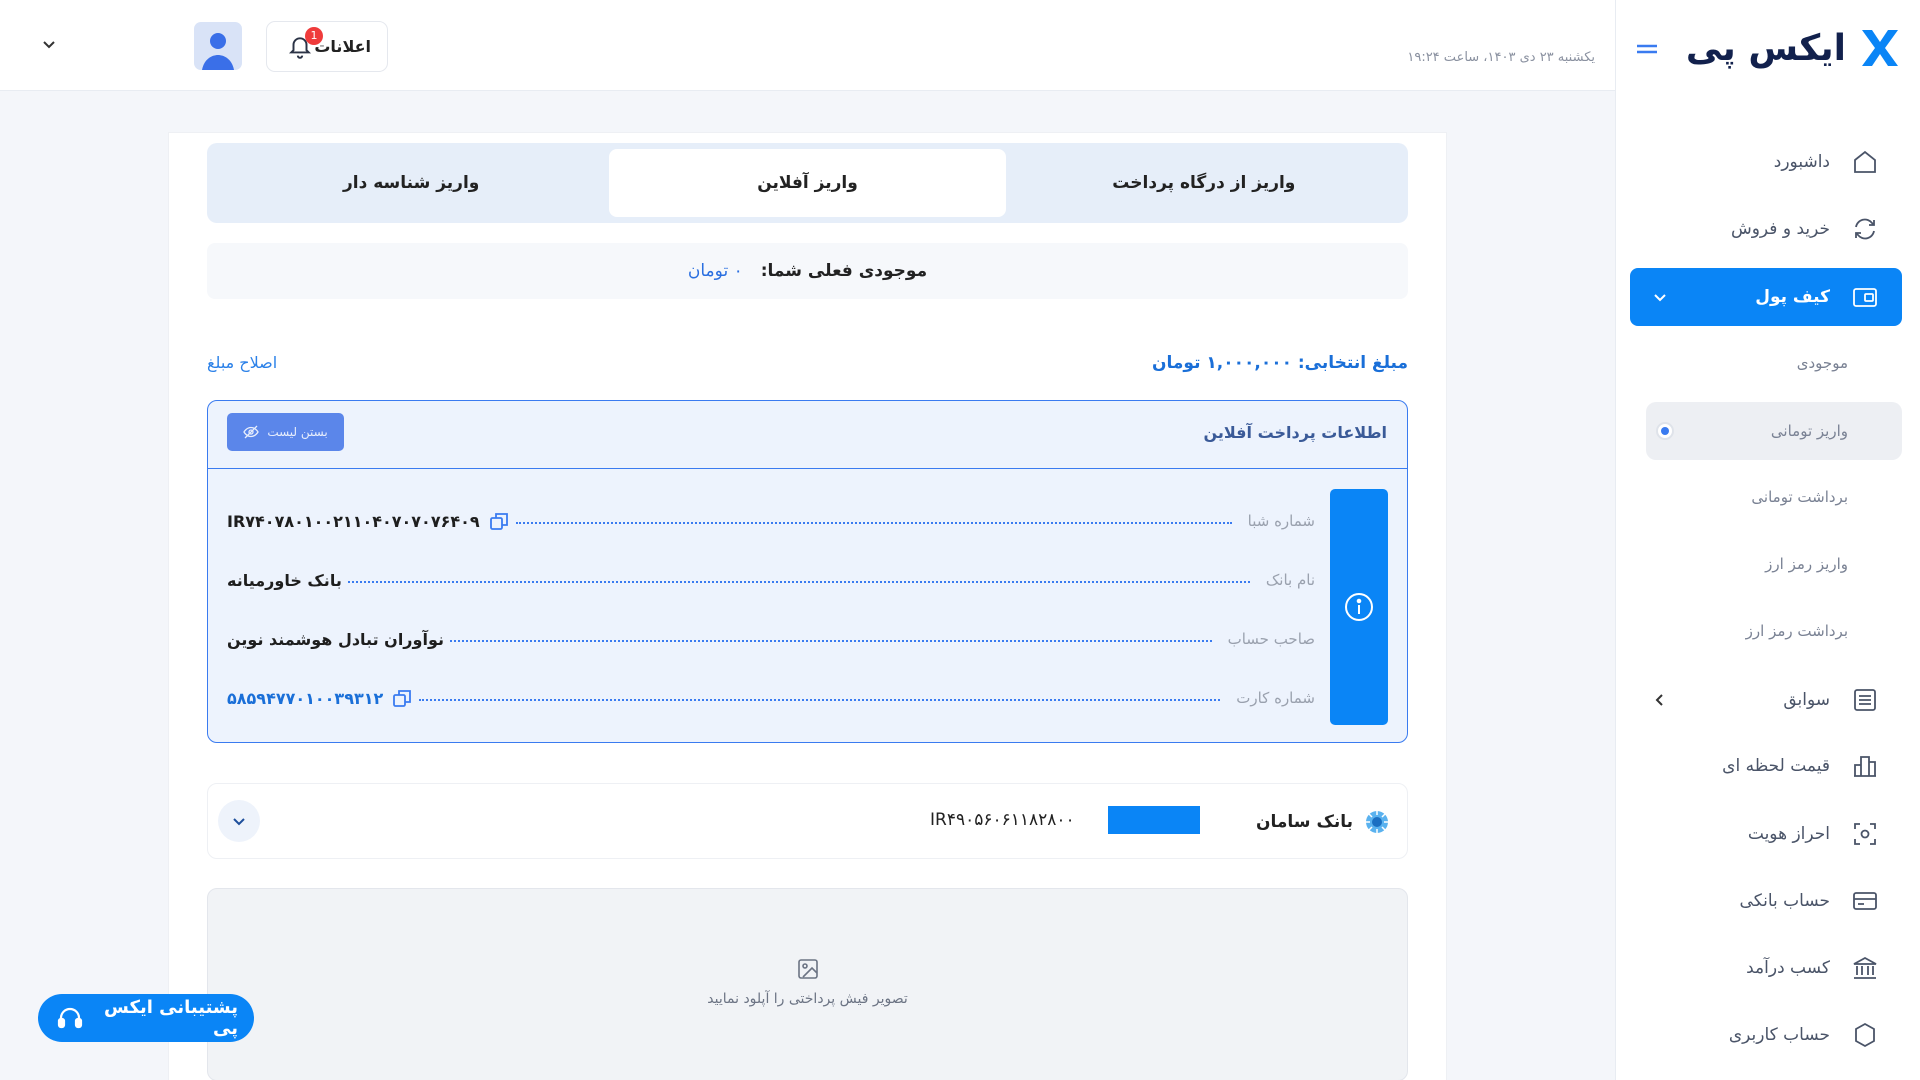 Image resolution: width=1920 pixels, height=1080 pixels. I want to click on chart-icon, so click(1865, 766).